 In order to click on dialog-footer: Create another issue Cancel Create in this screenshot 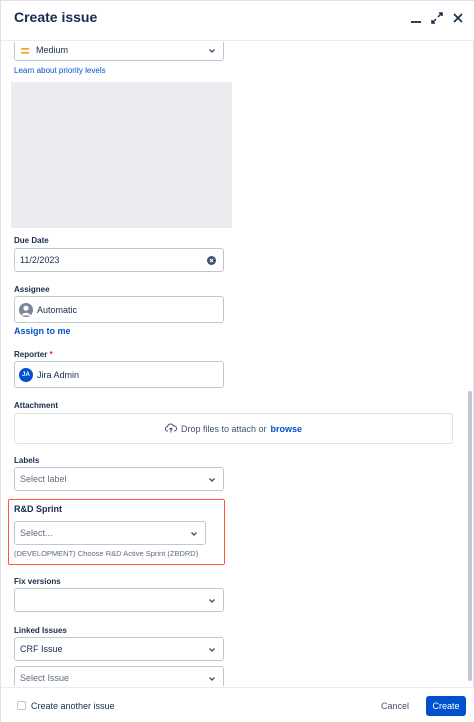, I will do `click(237, 704)`.